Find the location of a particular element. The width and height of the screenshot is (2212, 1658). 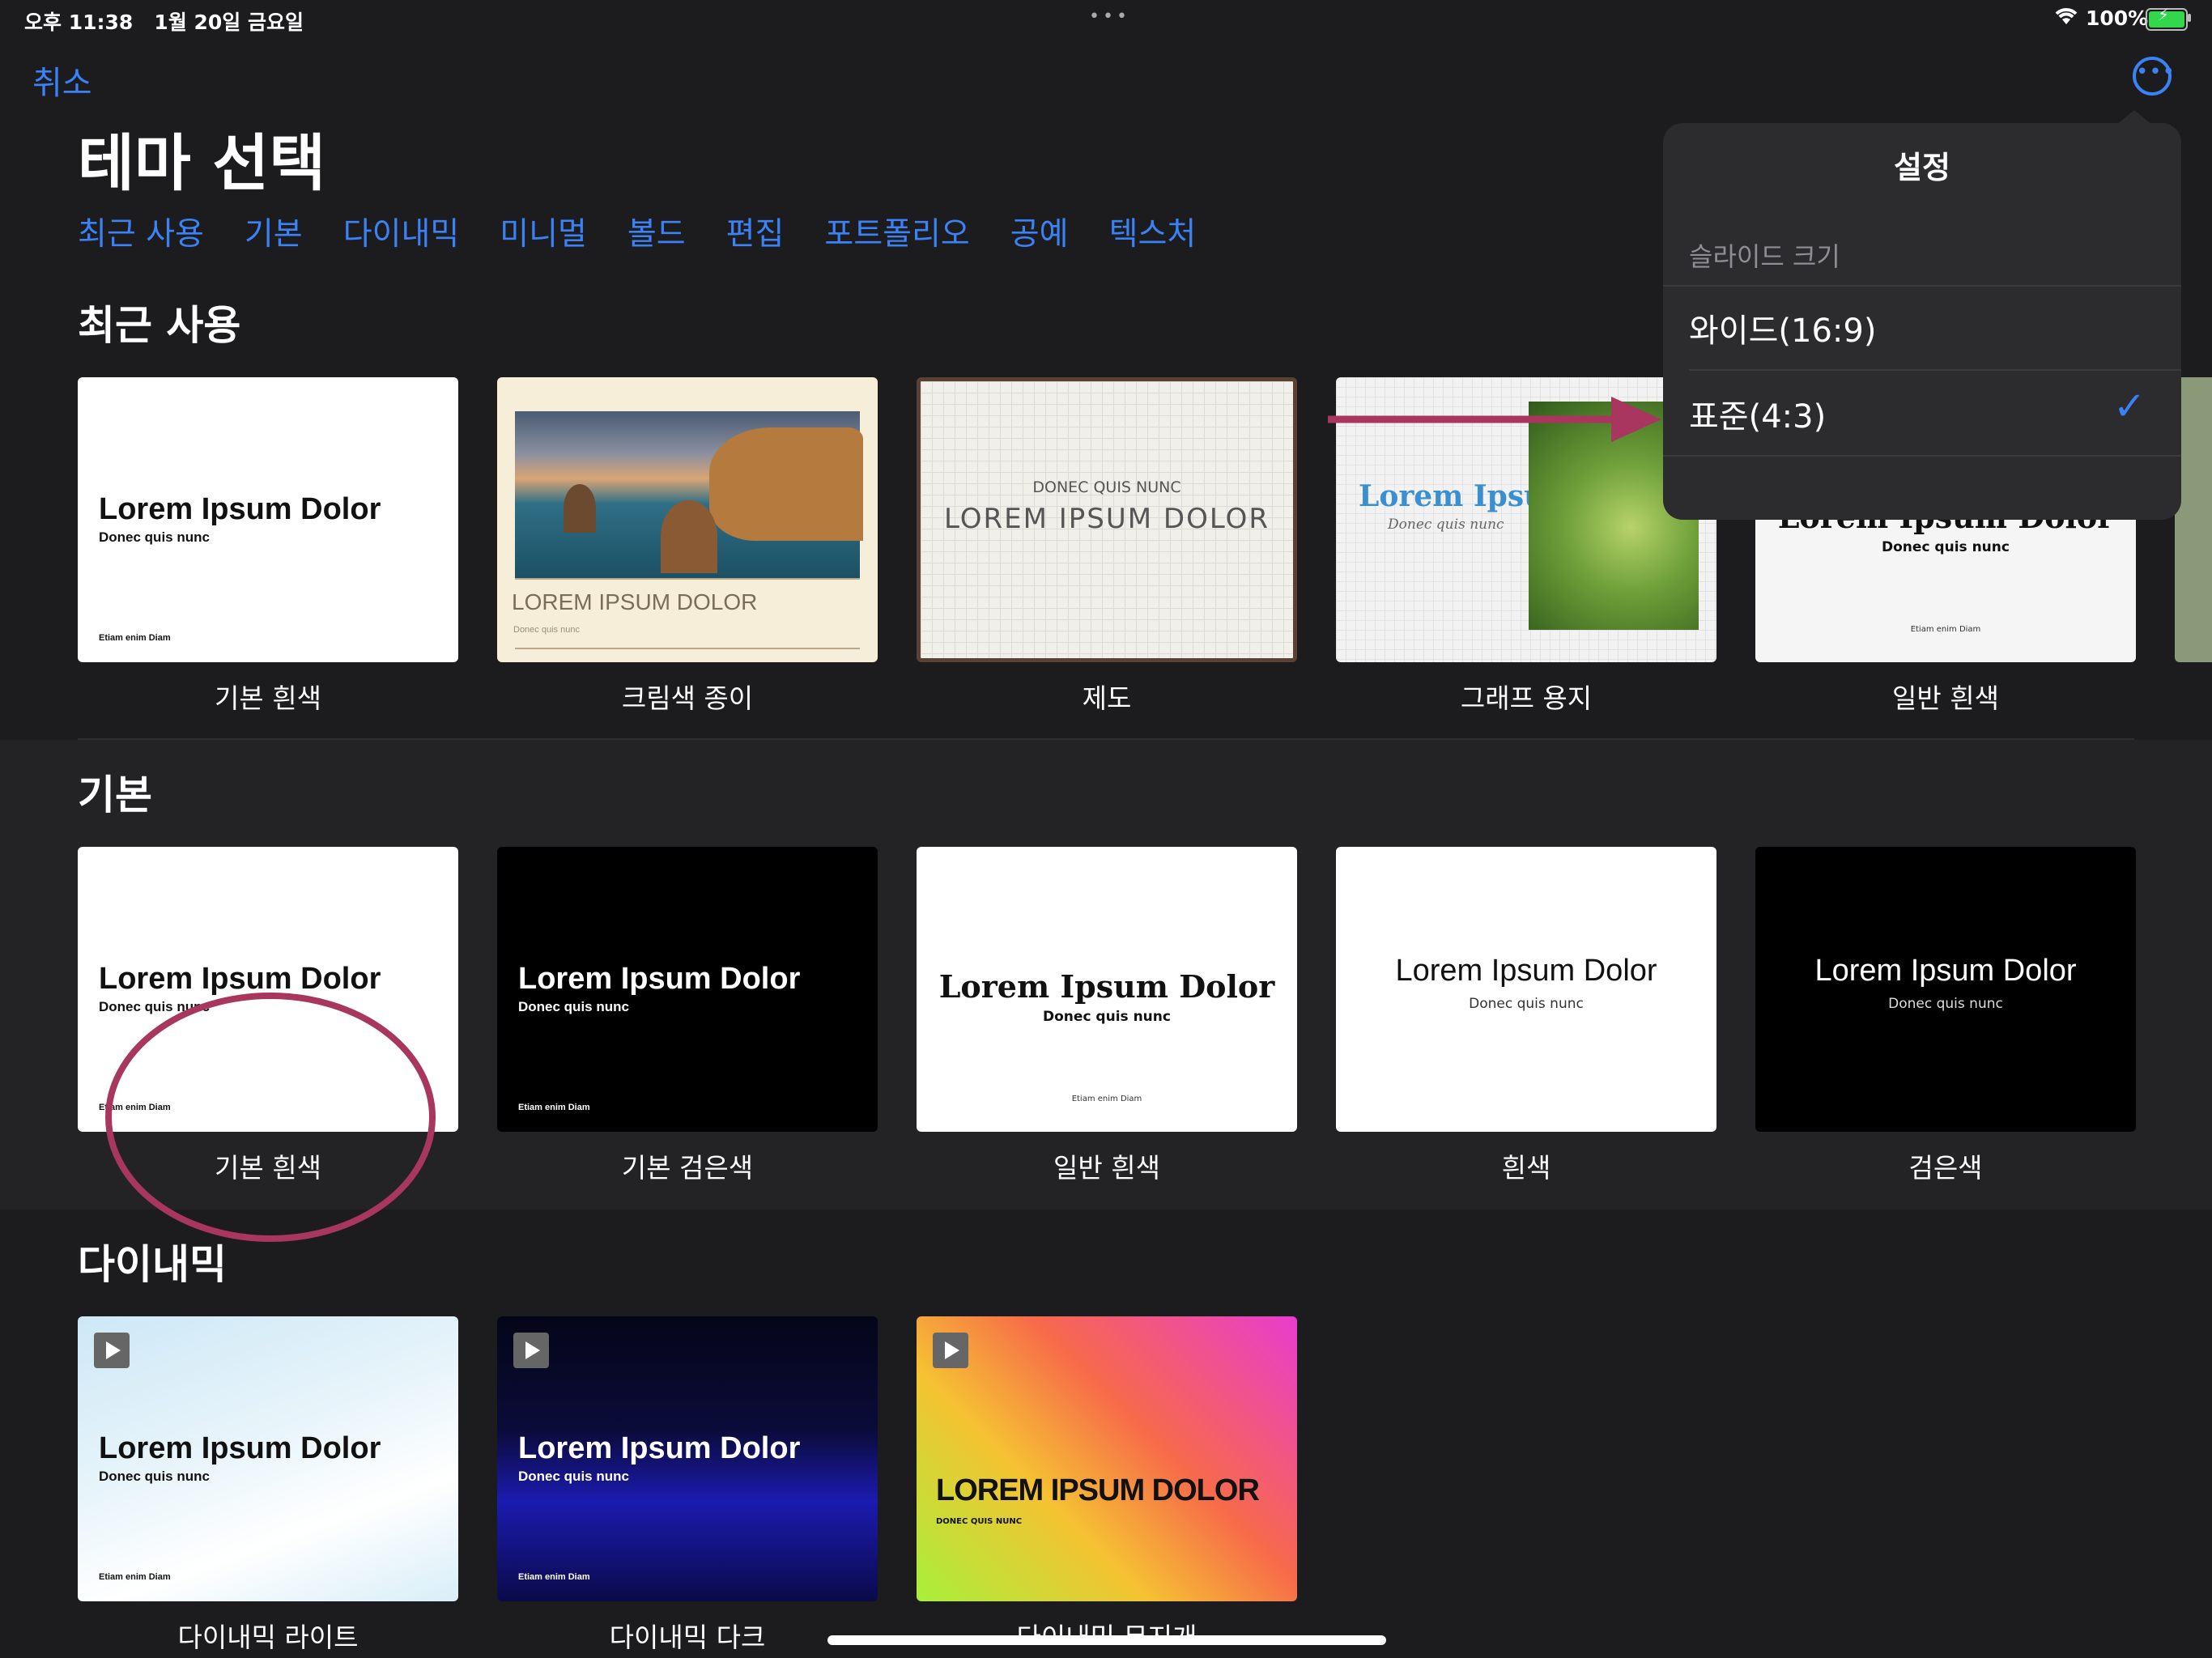

annotation-arrow-head is located at coordinates (1636, 419).